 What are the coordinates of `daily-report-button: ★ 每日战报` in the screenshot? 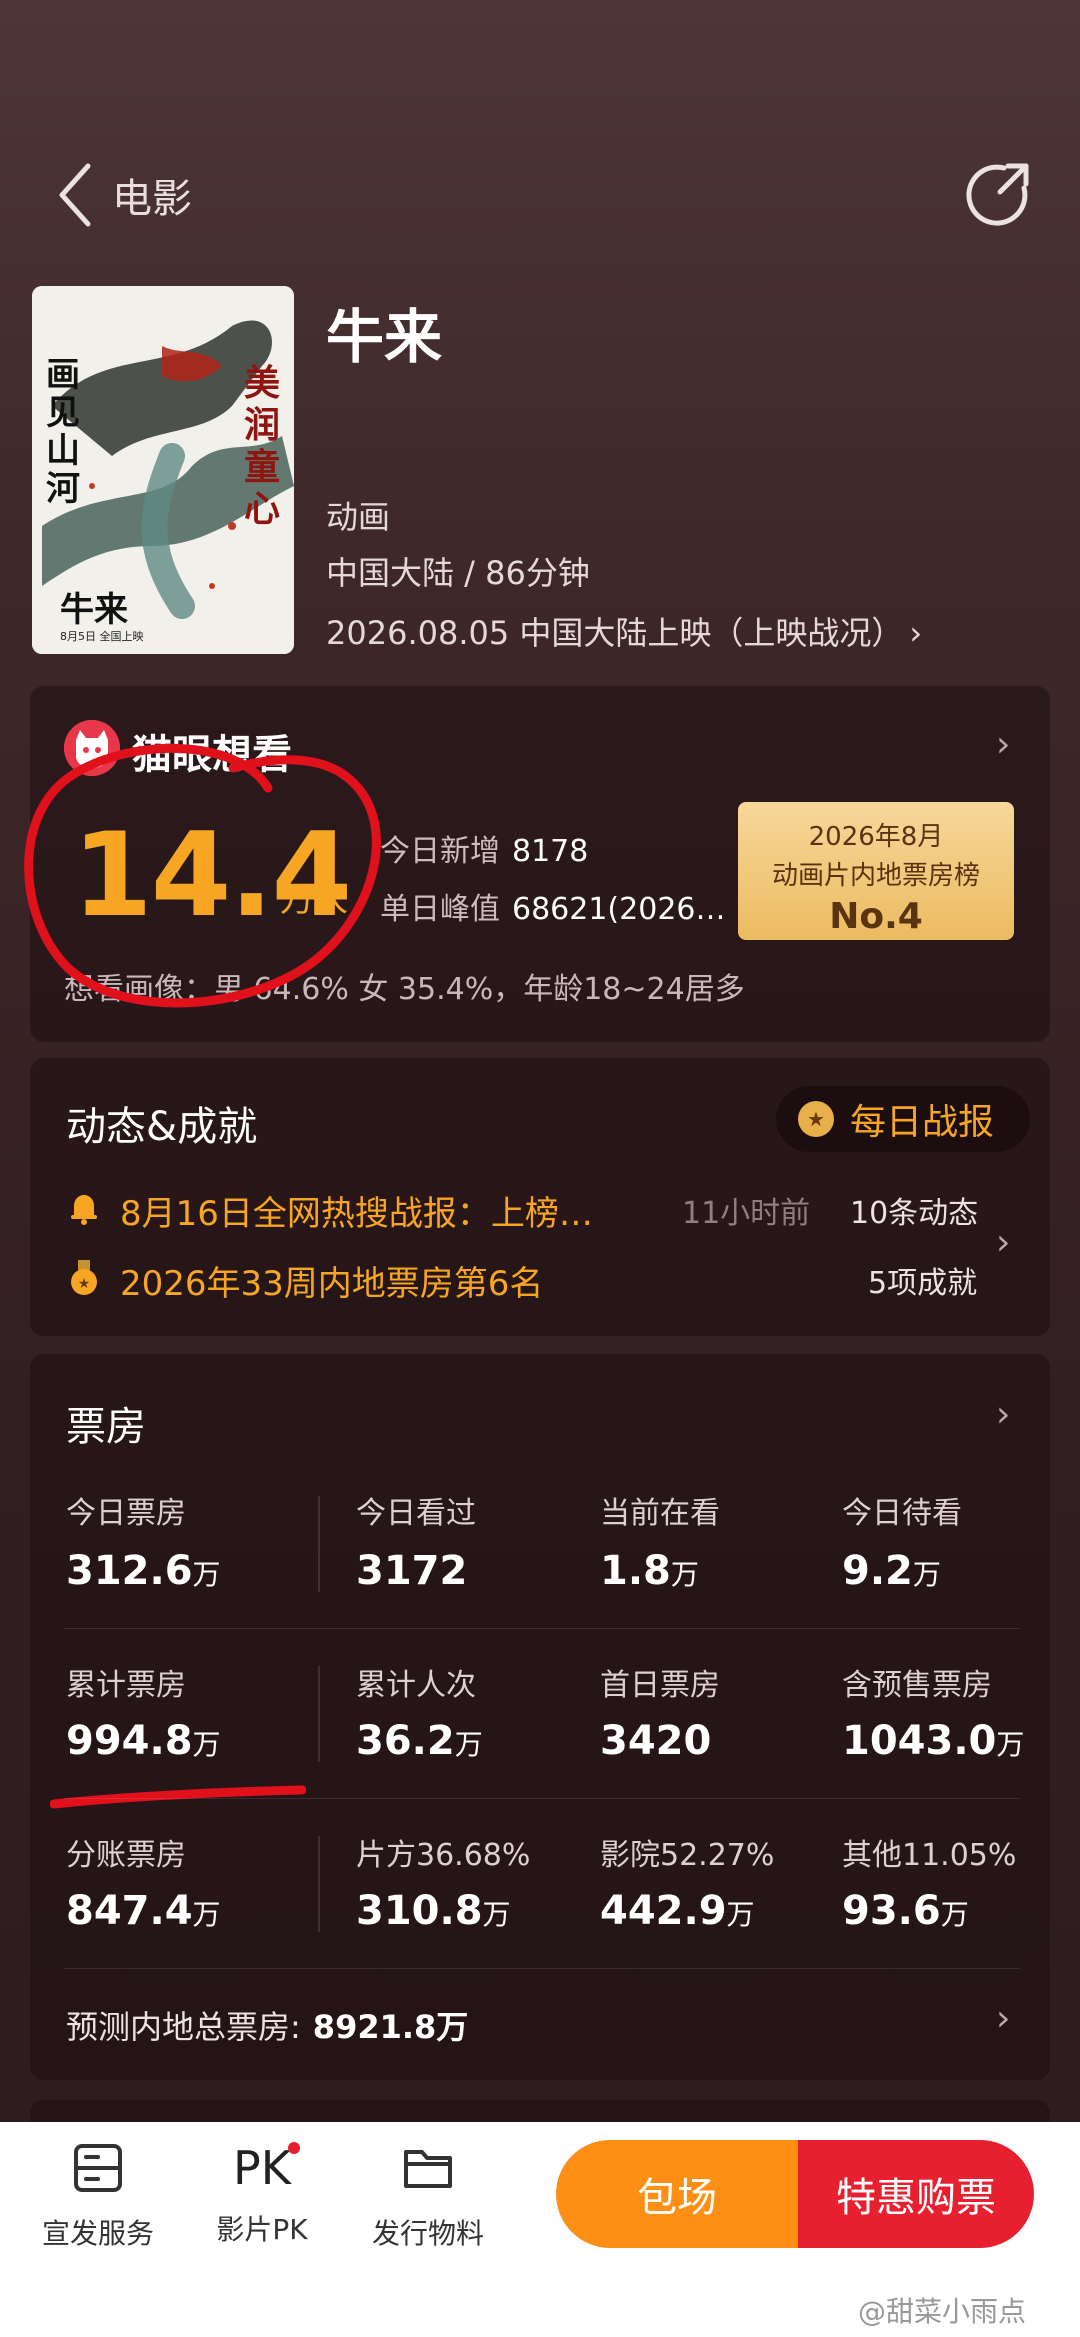 It's located at (903, 1119).